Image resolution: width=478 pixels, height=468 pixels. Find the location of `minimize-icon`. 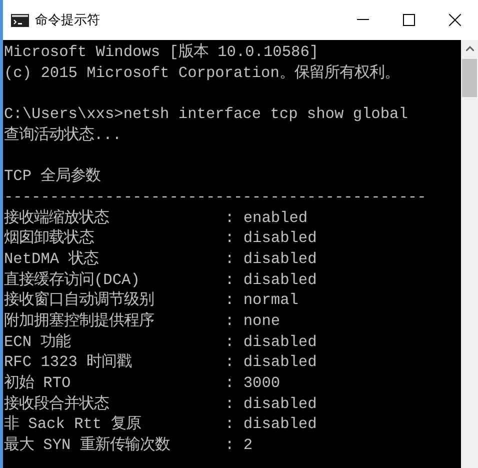

minimize-icon is located at coordinates (363, 20).